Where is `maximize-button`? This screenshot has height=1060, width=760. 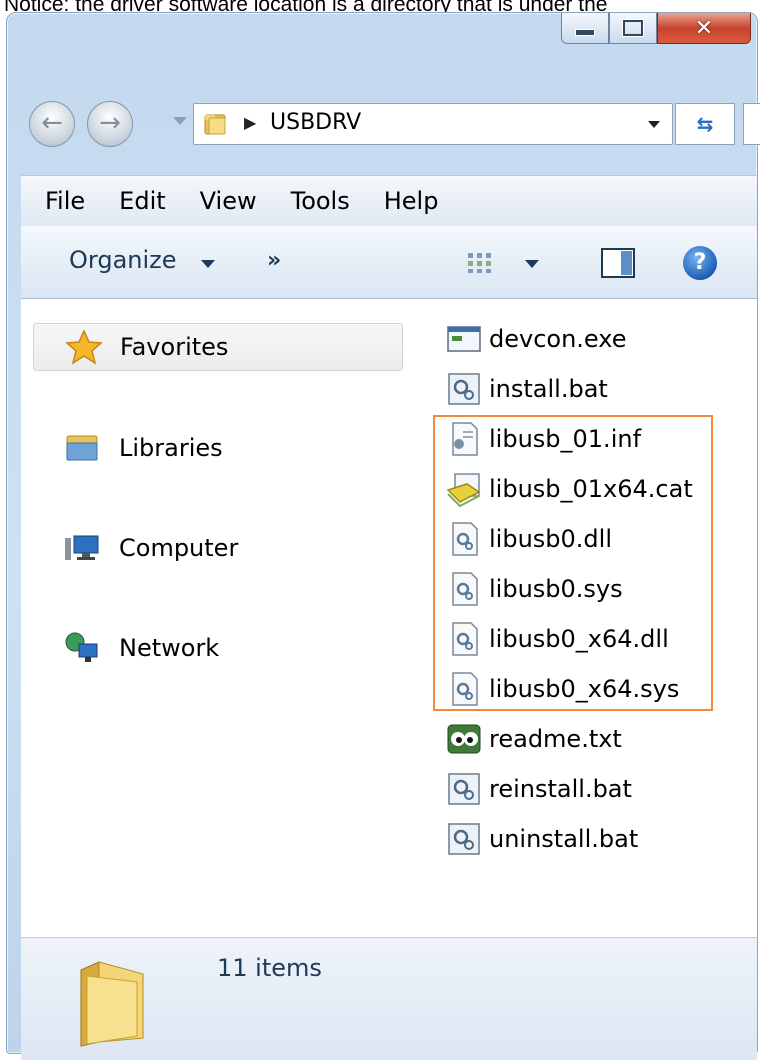
maximize-button is located at coordinates (633, 28).